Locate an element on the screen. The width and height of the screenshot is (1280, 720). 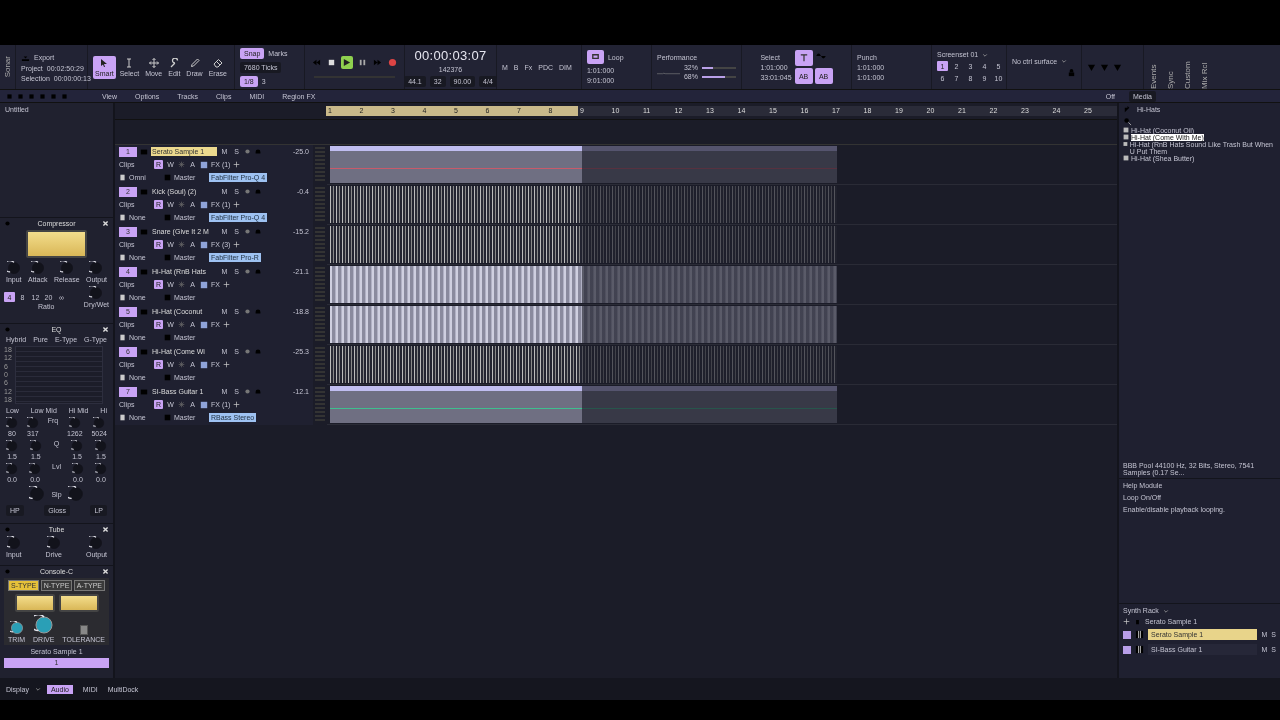
toggle-switch is located at coordinates (83, 630).